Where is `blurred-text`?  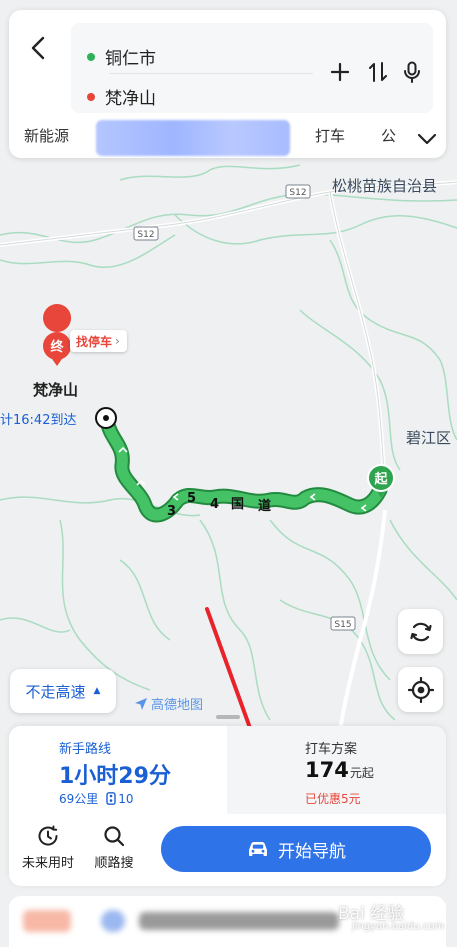 blurred-text is located at coordinates (239, 921).